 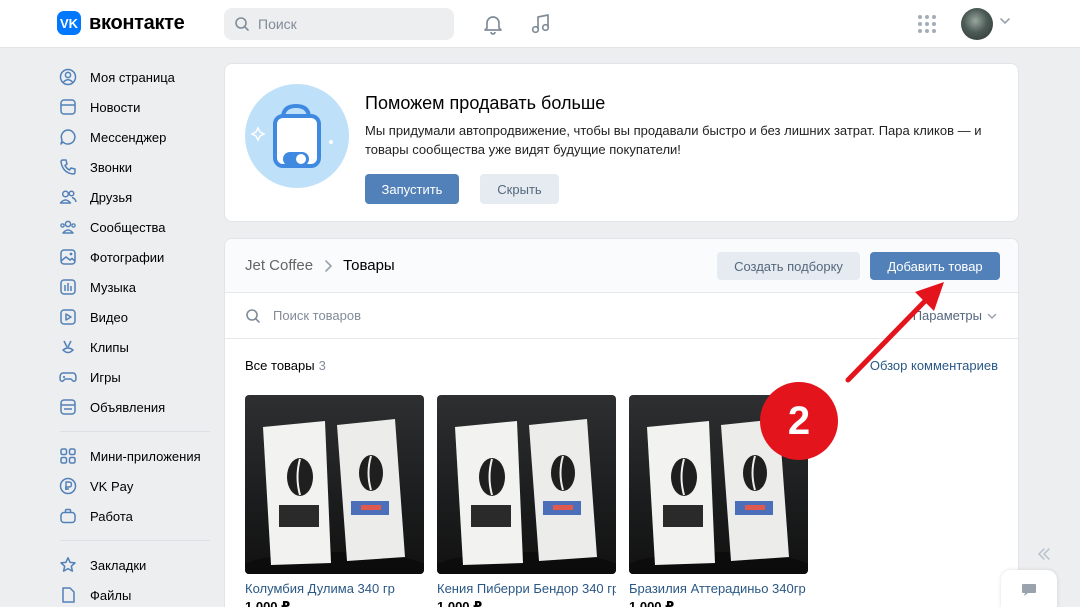 What do you see at coordinates (68, 347) in the screenshot?
I see `clips-icon` at bounding box center [68, 347].